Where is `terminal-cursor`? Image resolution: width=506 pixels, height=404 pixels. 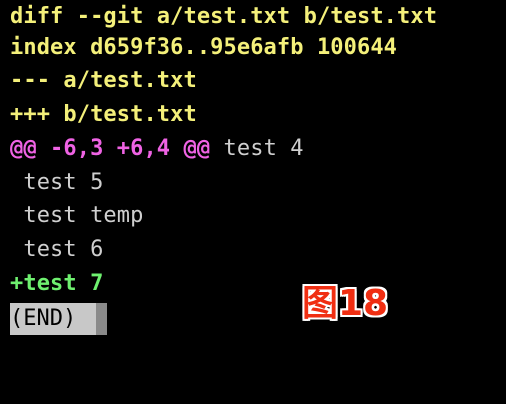
terminal-cursor is located at coordinates (101, 319).